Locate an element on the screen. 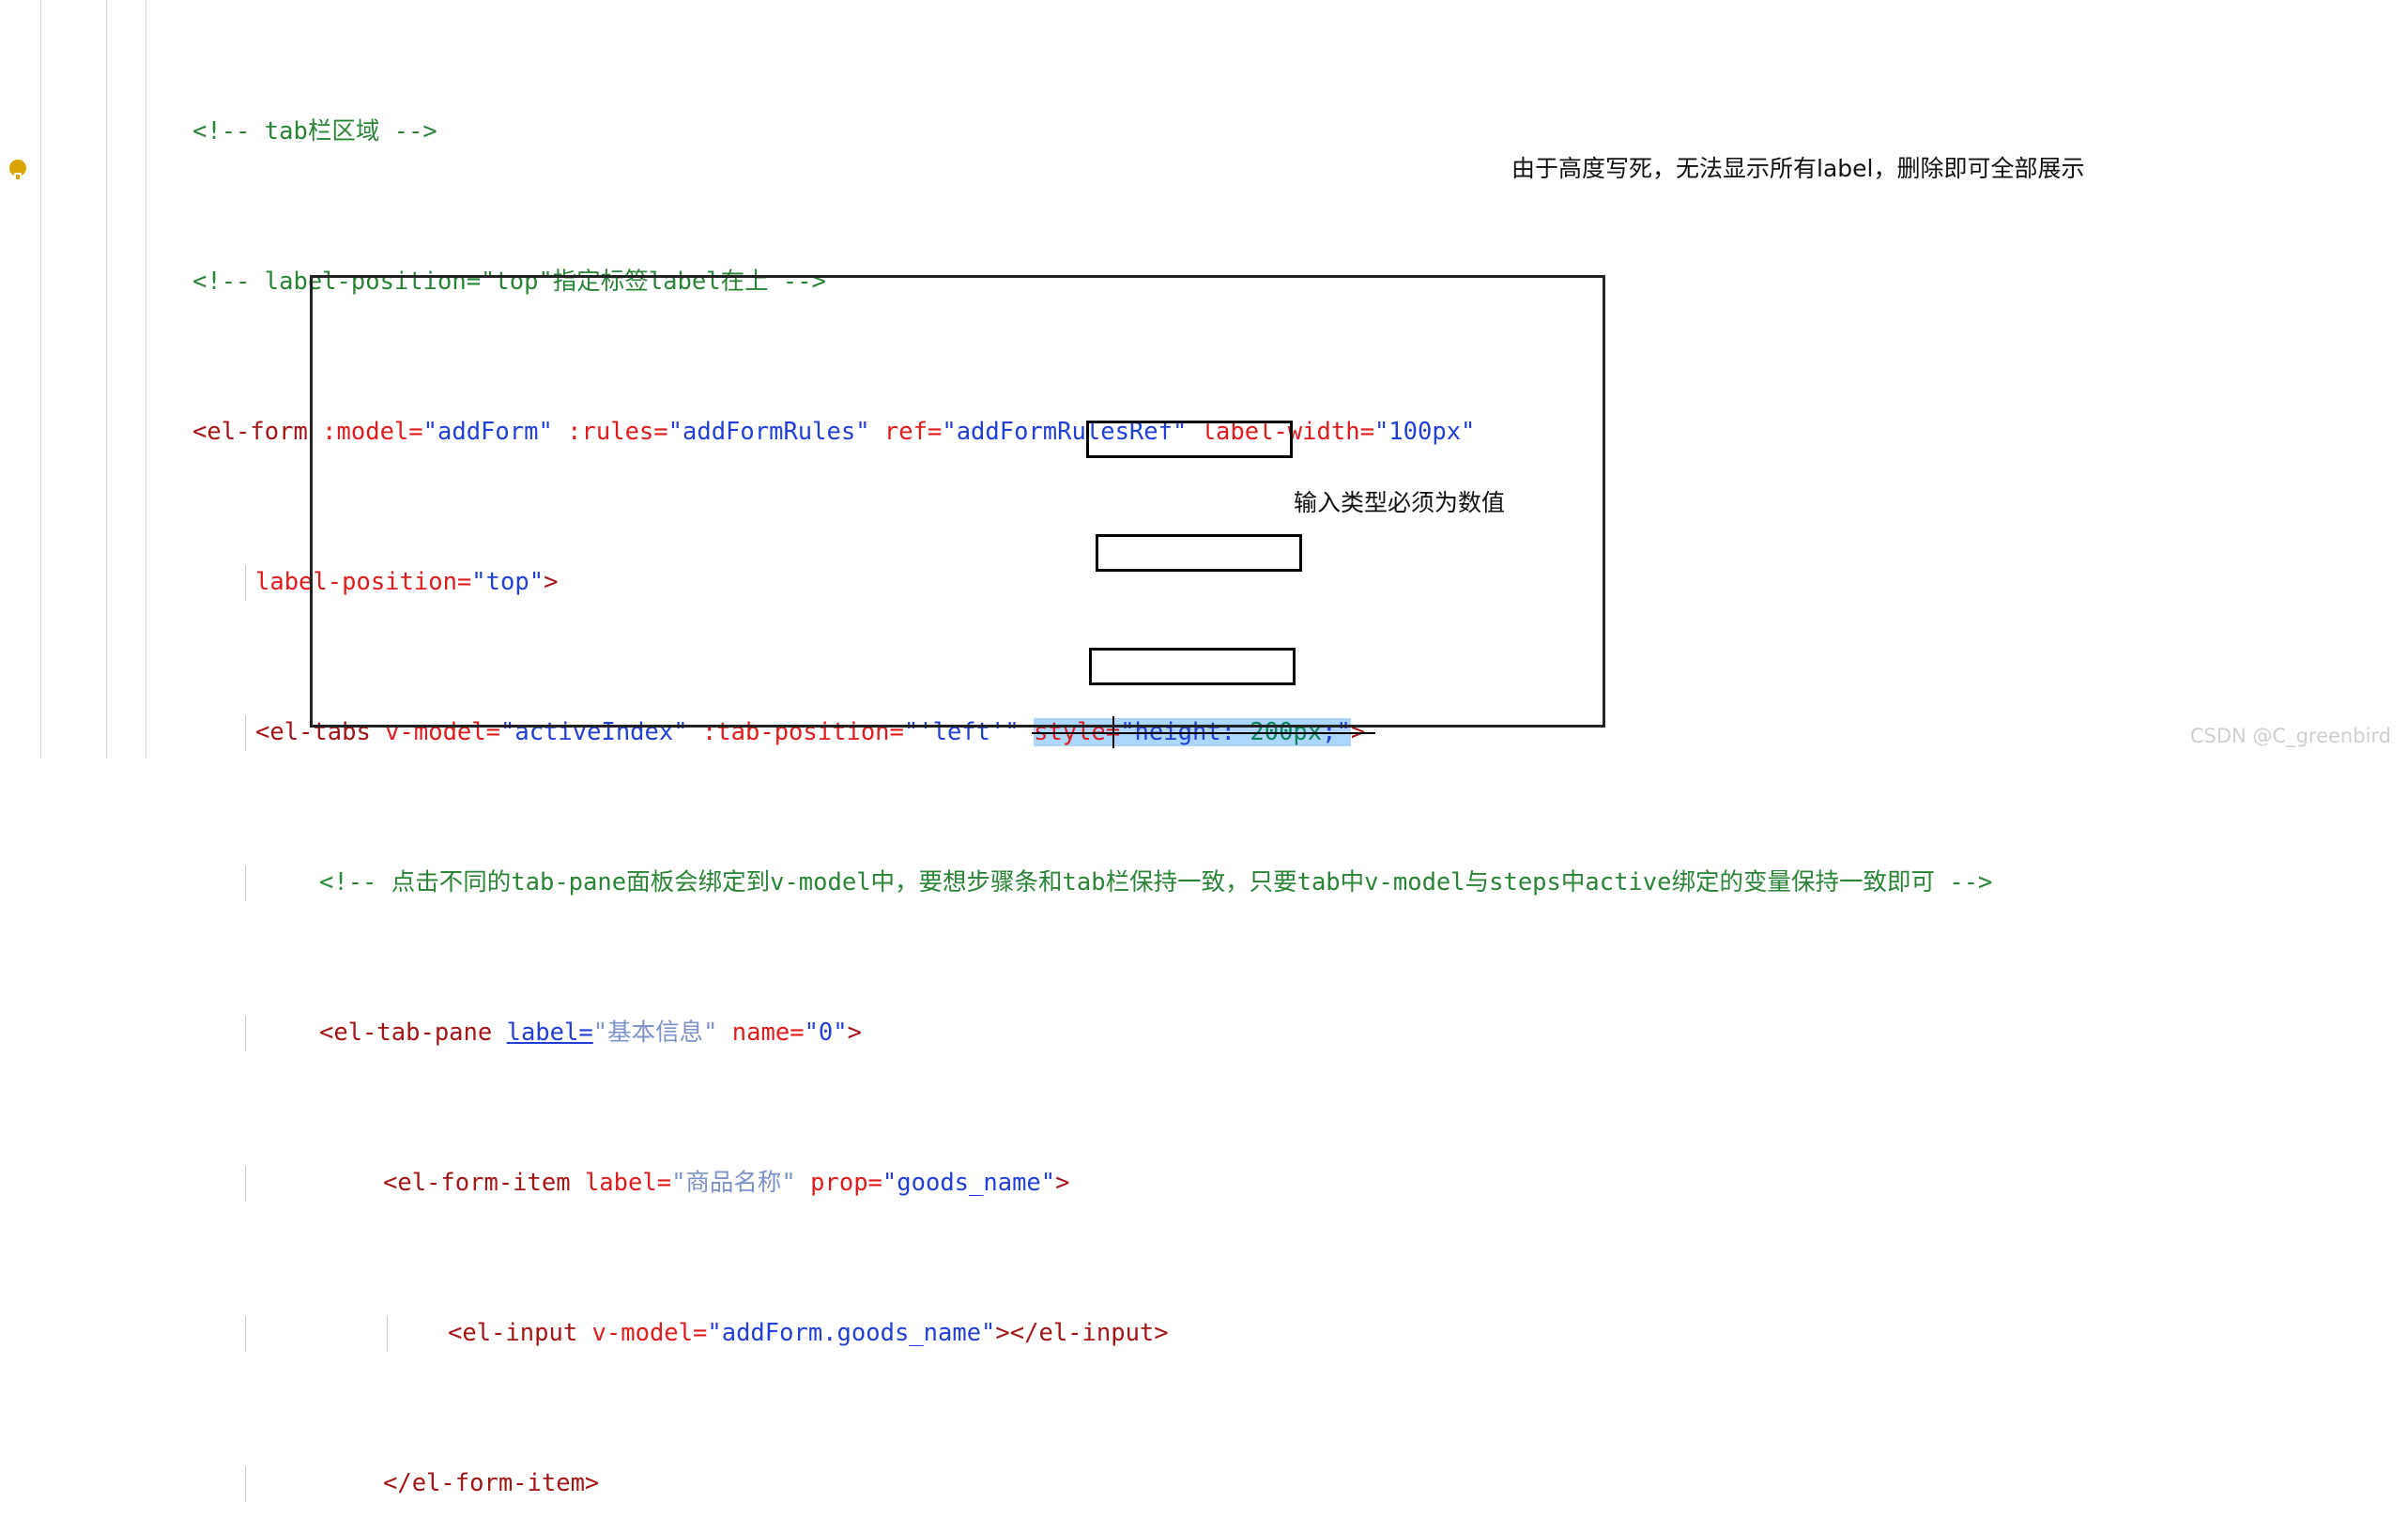  code-line: </el-form-item> is located at coordinates (1204, 1483).